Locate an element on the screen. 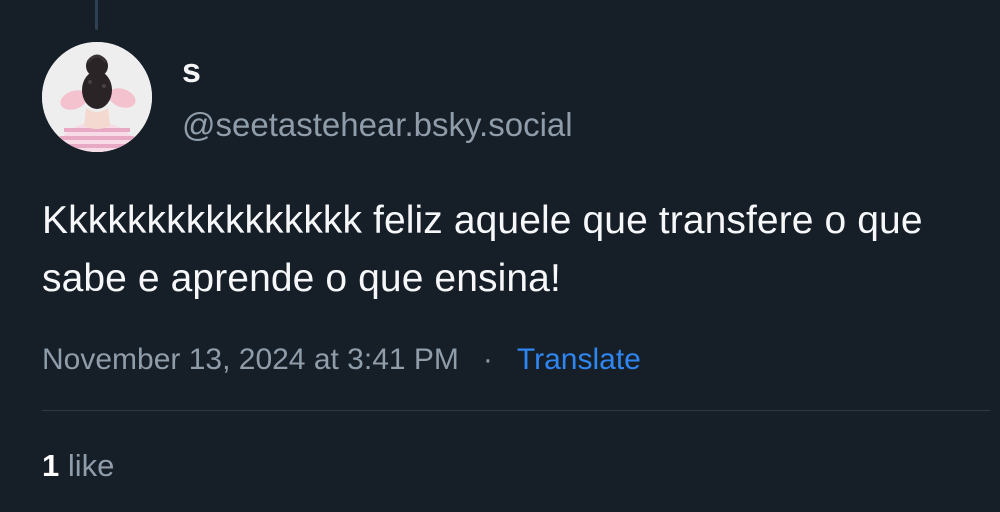 This screenshot has height=512, width=1000. thread-connector-line is located at coordinates (96, 15).